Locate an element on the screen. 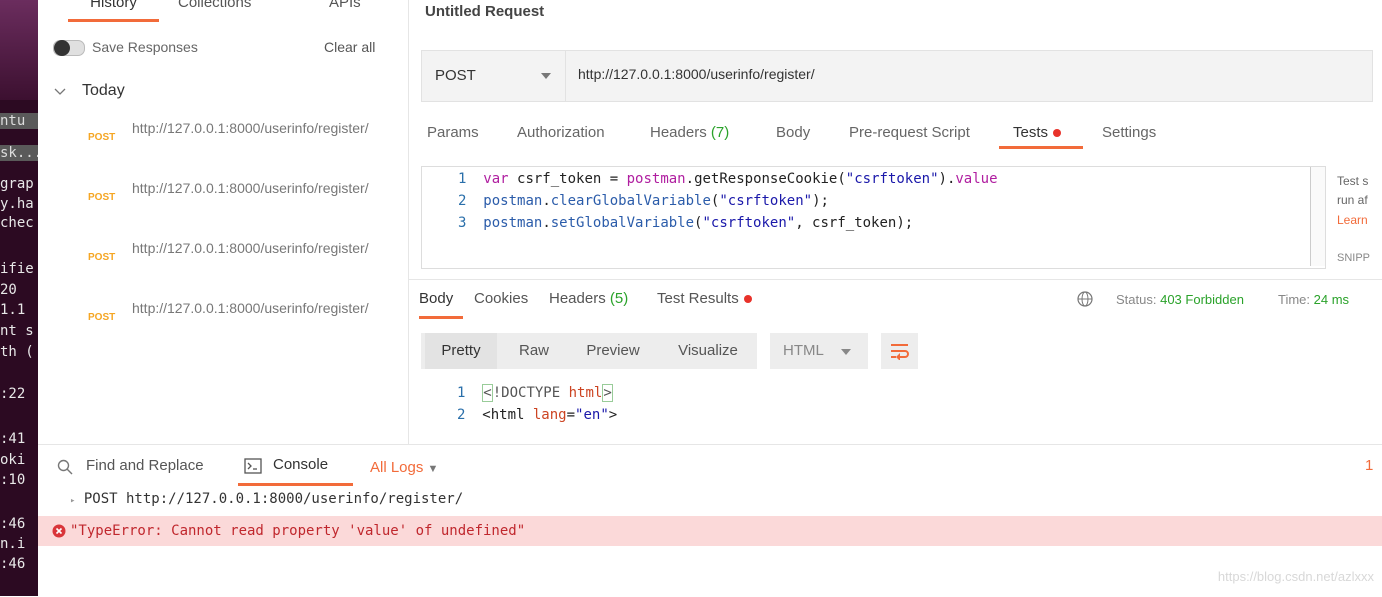 This screenshot has width=1382, height=597. save-responses-toggle is located at coordinates (69, 48).